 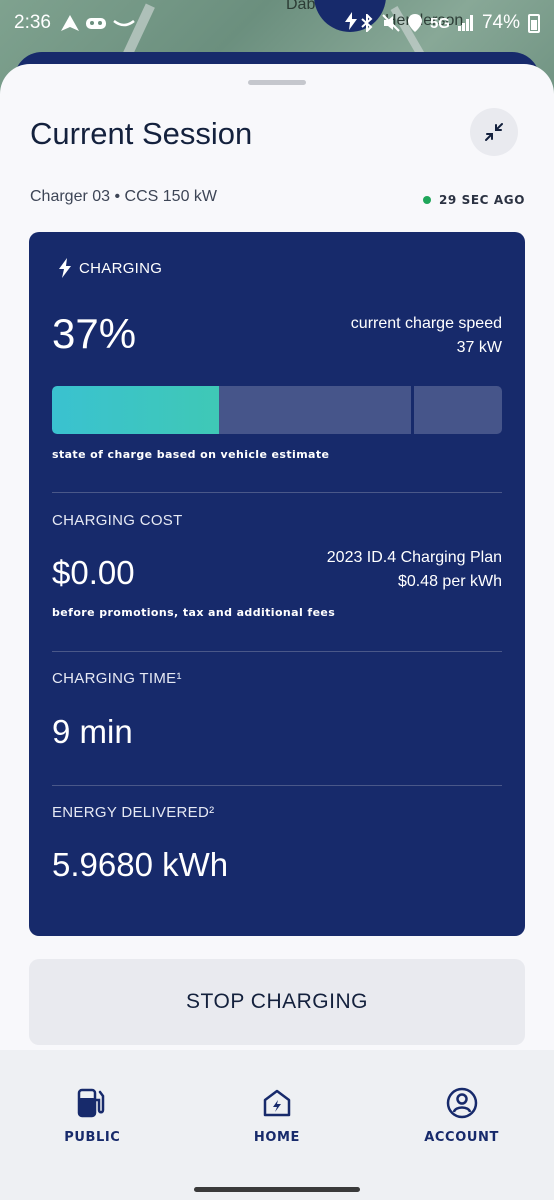 What do you see at coordinates (124, 23) in the screenshot?
I see `amazon-icon` at bounding box center [124, 23].